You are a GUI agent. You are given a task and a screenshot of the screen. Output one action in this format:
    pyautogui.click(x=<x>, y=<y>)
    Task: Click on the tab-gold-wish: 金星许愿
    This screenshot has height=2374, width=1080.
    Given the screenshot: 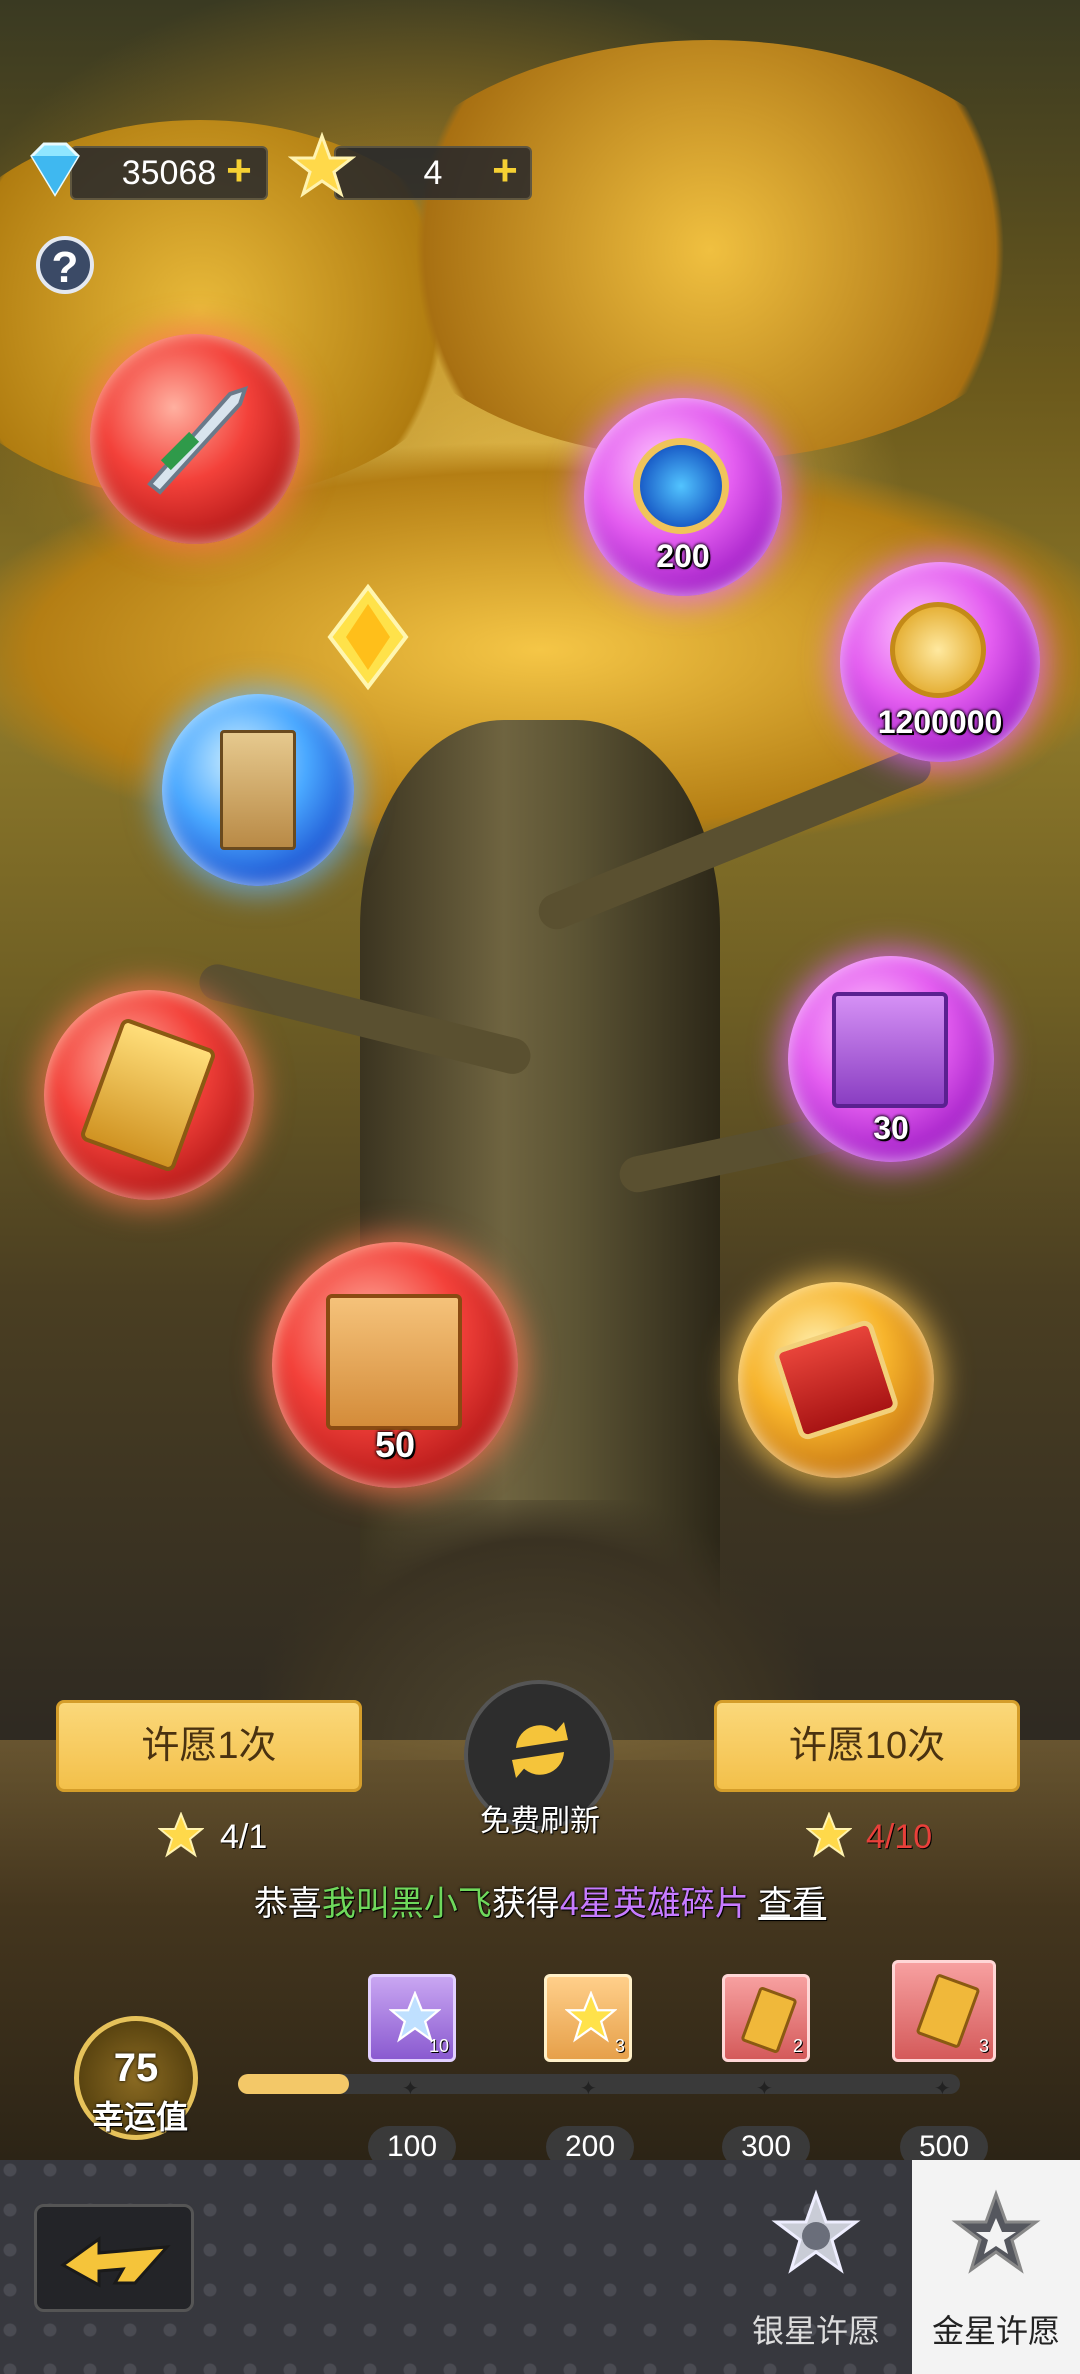 What is the action you would take?
    pyautogui.click(x=996, y=2267)
    